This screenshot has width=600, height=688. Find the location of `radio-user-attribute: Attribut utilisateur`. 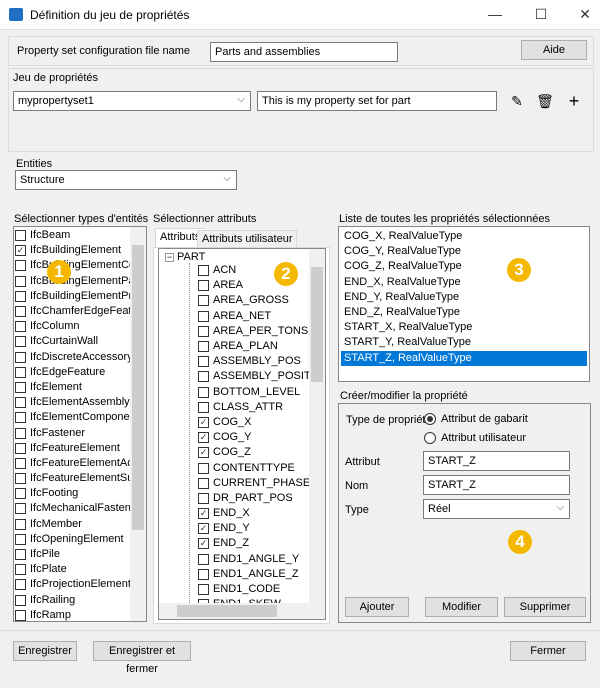

radio-user-attribute: Attribut utilisateur is located at coordinates (475, 438).